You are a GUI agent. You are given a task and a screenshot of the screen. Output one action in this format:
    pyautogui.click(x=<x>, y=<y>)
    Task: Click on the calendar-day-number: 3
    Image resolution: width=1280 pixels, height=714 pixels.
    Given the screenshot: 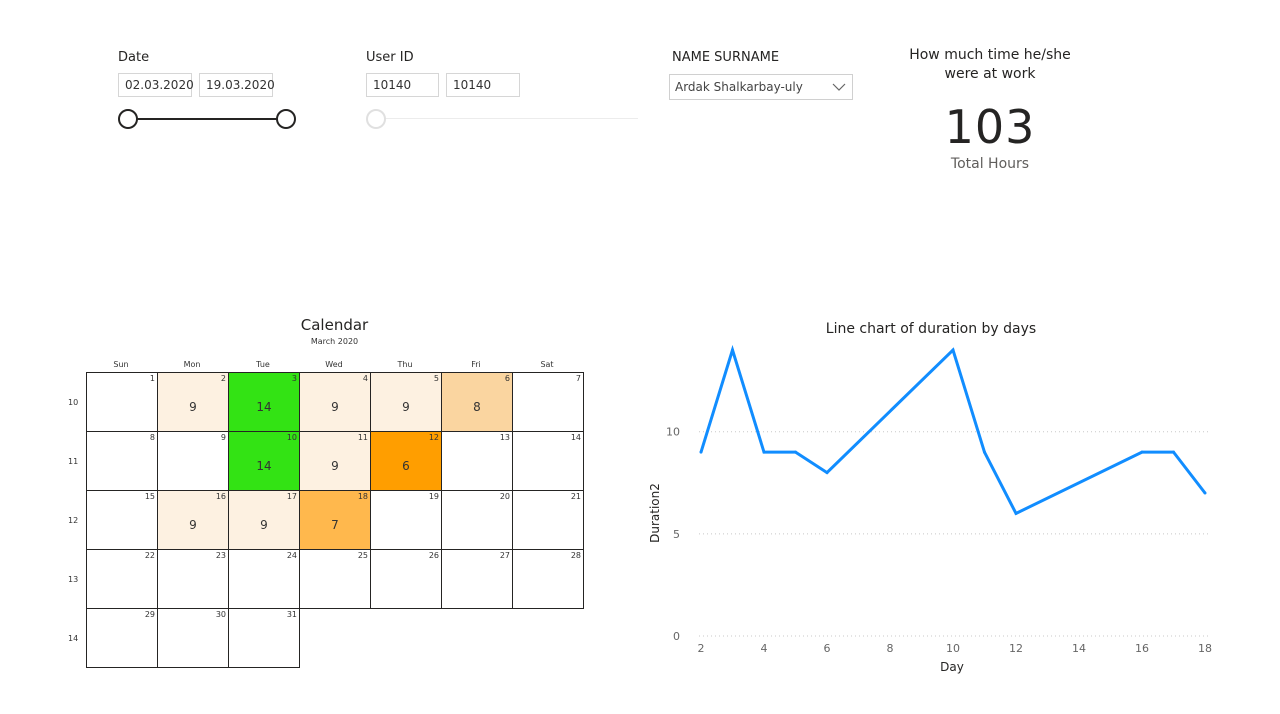 What is the action you would take?
    pyautogui.click(x=294, y=378)
    